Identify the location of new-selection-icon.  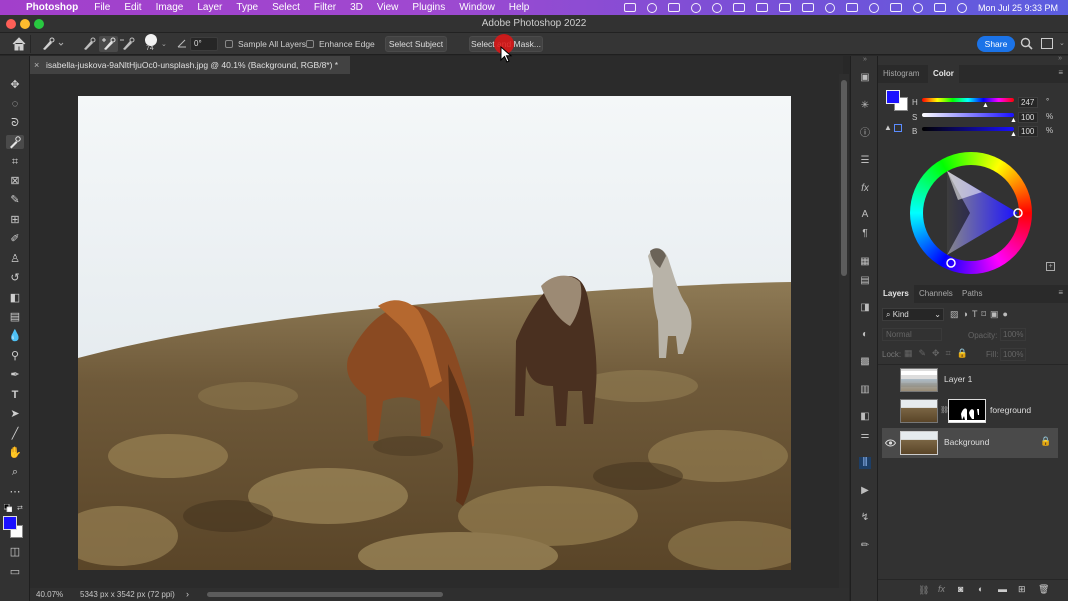
(89, 44).